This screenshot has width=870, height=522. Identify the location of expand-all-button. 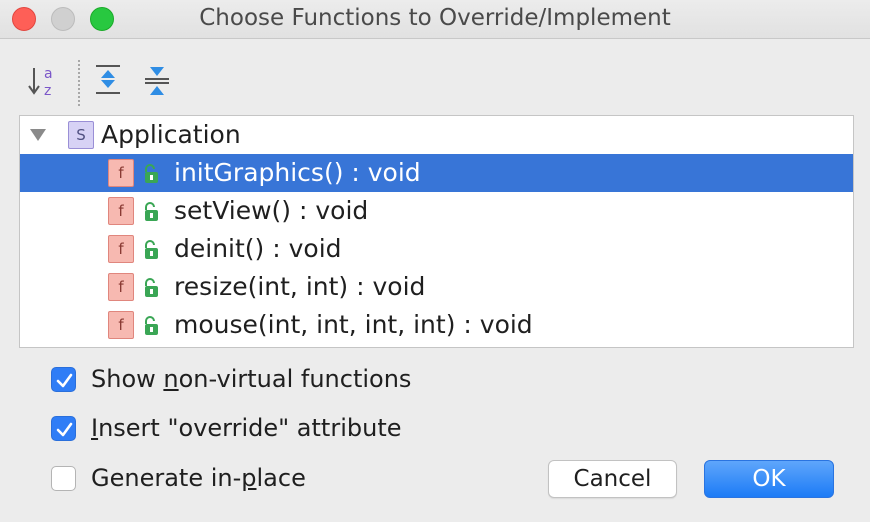
(110, 82).